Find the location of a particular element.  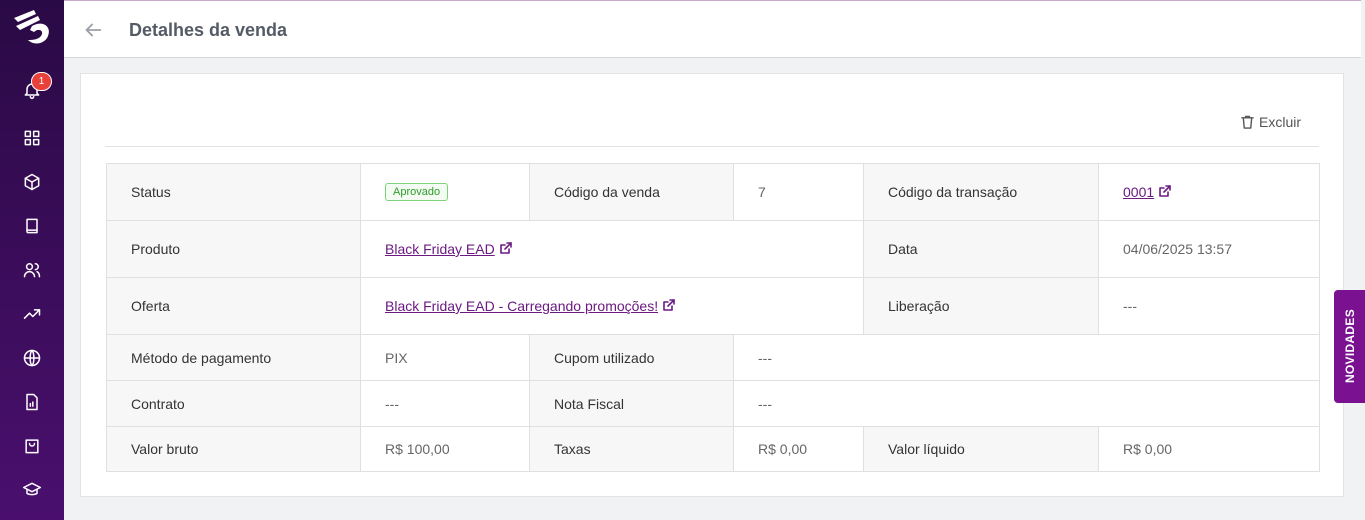

sidebar: 1 is located at coordinates (32, 260).